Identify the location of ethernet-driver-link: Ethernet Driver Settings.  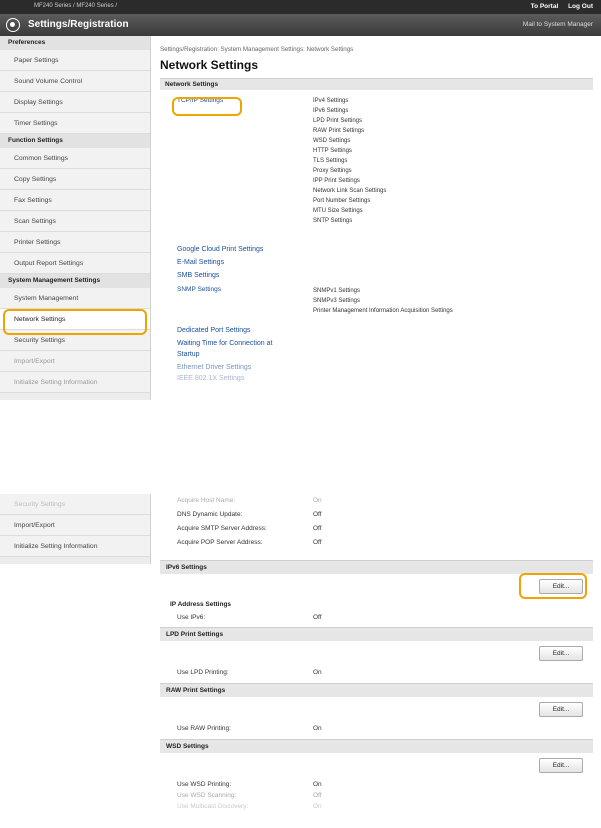
(385, 367).